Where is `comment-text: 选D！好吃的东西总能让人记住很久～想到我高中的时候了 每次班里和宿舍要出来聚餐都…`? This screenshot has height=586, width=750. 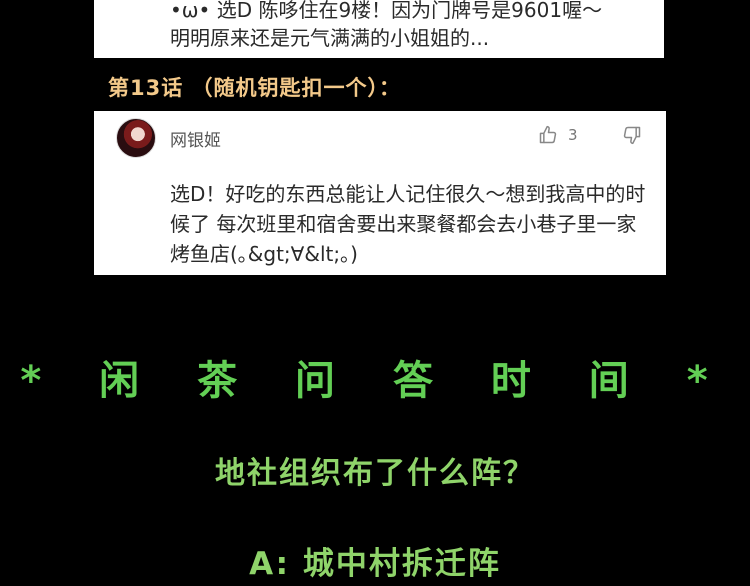
comment-text: 选D！好吃的东西总能让人记住很久～想到我高中的时候了 每次班里和宿舍要出来聚餐都… is located at coordinates (408, 224).